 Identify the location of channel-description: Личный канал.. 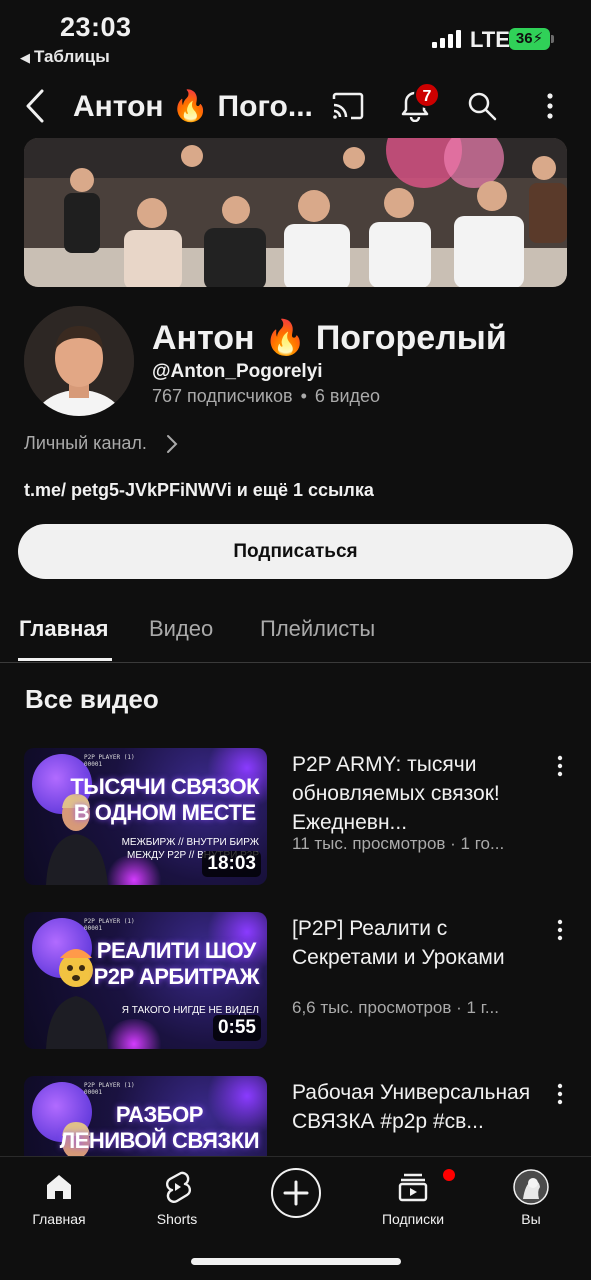
(101, 443).